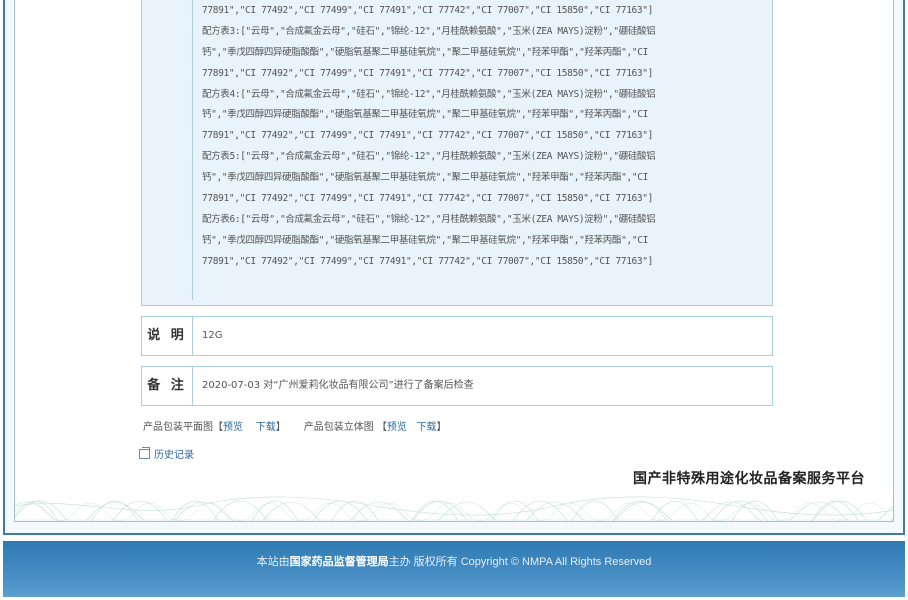  What do you see at coordinates (174, 455) in the screenshot?
I see `history-link-label: 历史记录` at bounding box center [174, 455].